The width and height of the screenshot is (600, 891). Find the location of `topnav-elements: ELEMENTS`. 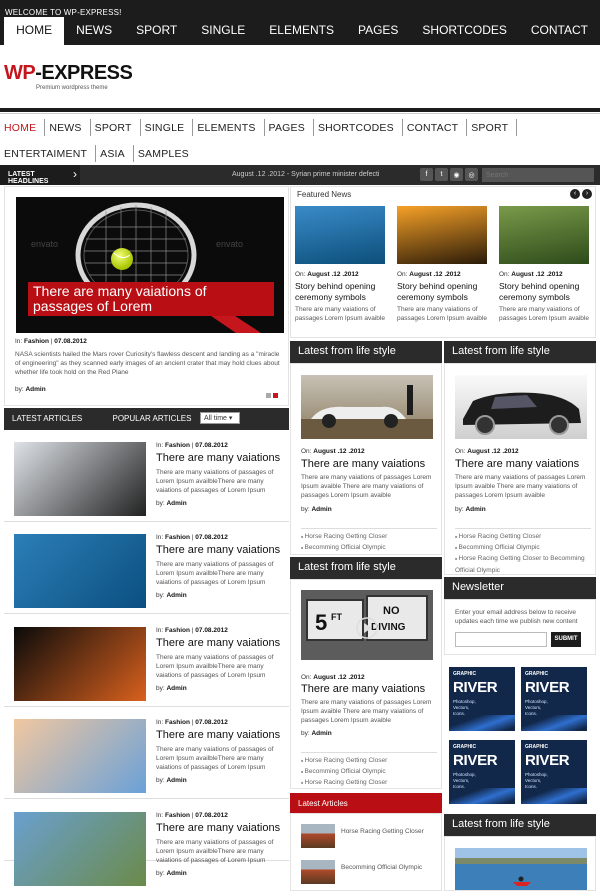

topnav-elements: ELEMENTS is located at coordinates (301, 31).